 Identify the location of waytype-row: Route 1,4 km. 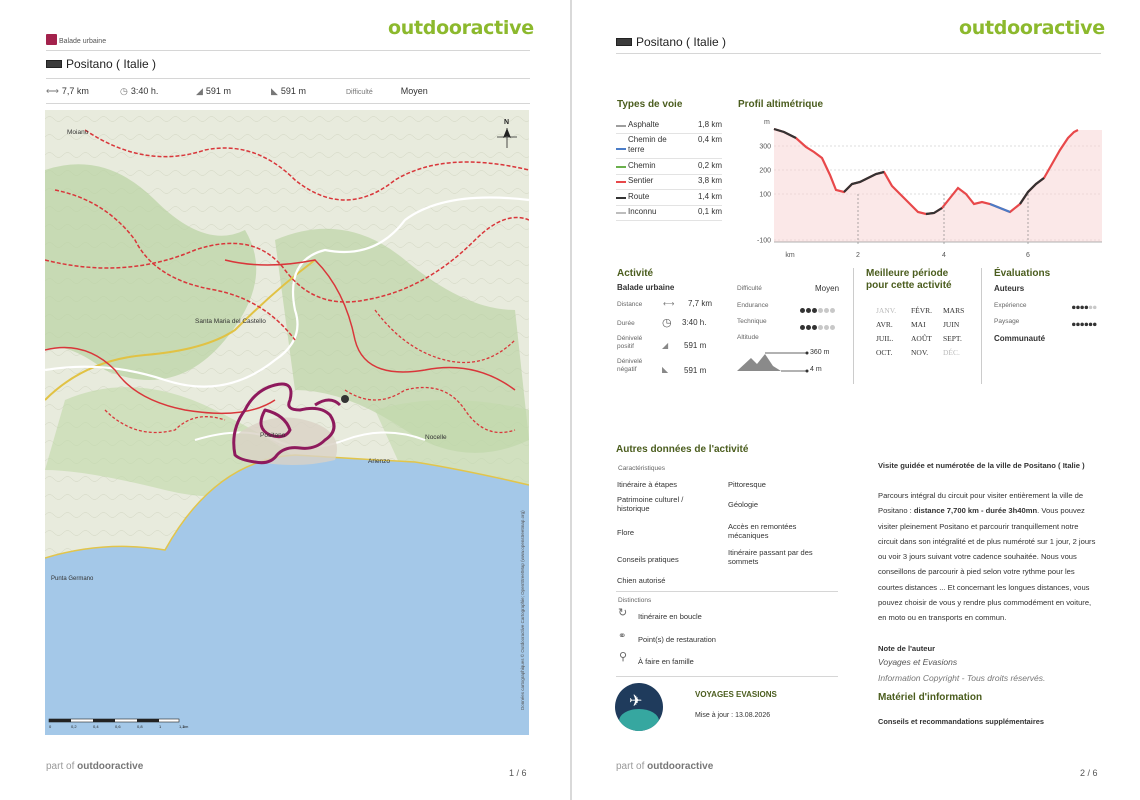
(669, 199).